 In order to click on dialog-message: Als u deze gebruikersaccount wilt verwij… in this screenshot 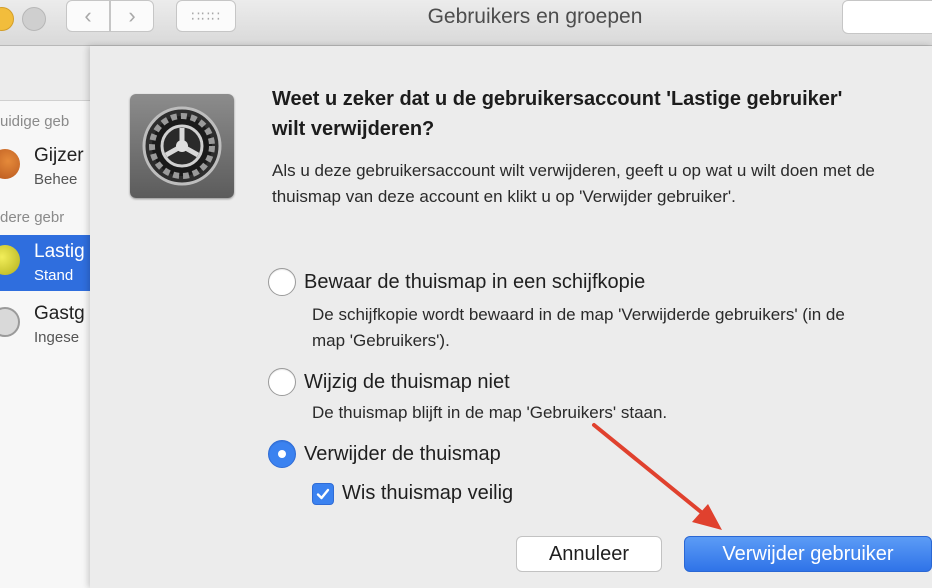, I will do `click(573, 183)`.